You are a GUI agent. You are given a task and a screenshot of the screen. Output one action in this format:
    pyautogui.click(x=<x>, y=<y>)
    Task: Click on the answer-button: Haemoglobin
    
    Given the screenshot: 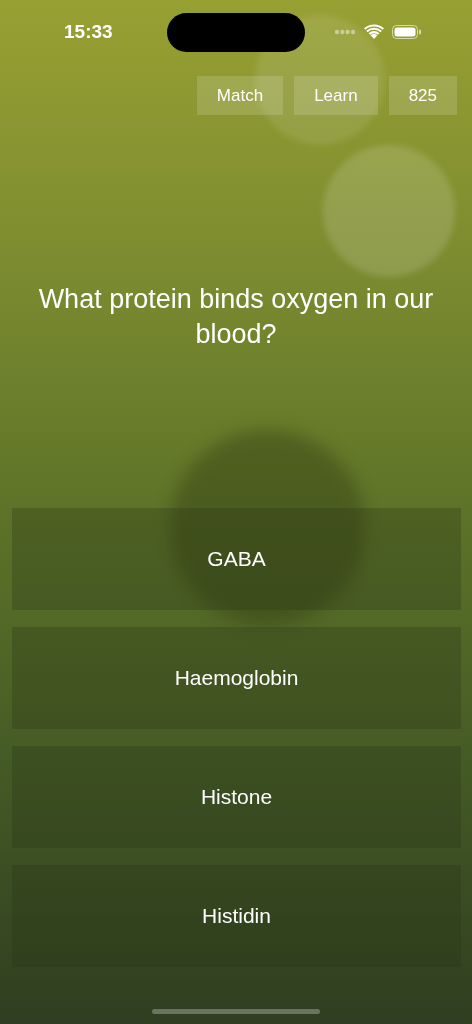 What is the action you would take?
    pyautogui.click(x=236, y=678)
    